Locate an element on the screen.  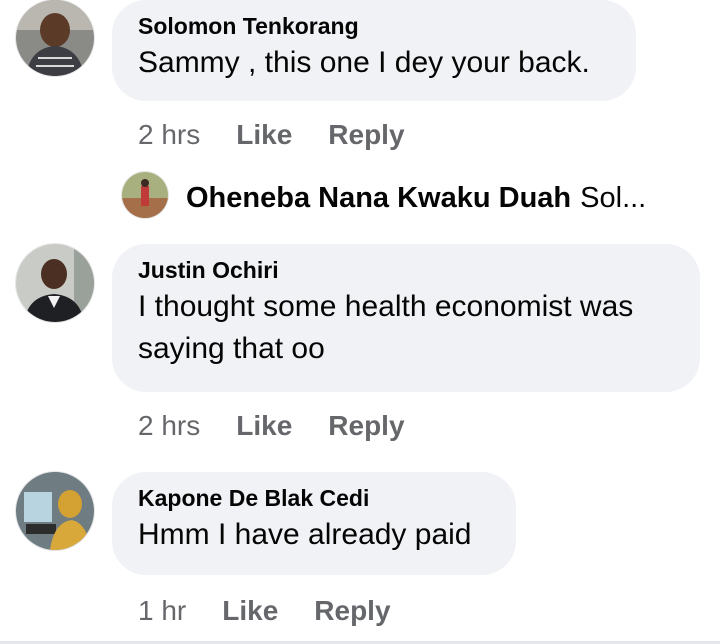
reply-author: Oheneba Nana Kwaku Duah is located at coordinates (378, 198).